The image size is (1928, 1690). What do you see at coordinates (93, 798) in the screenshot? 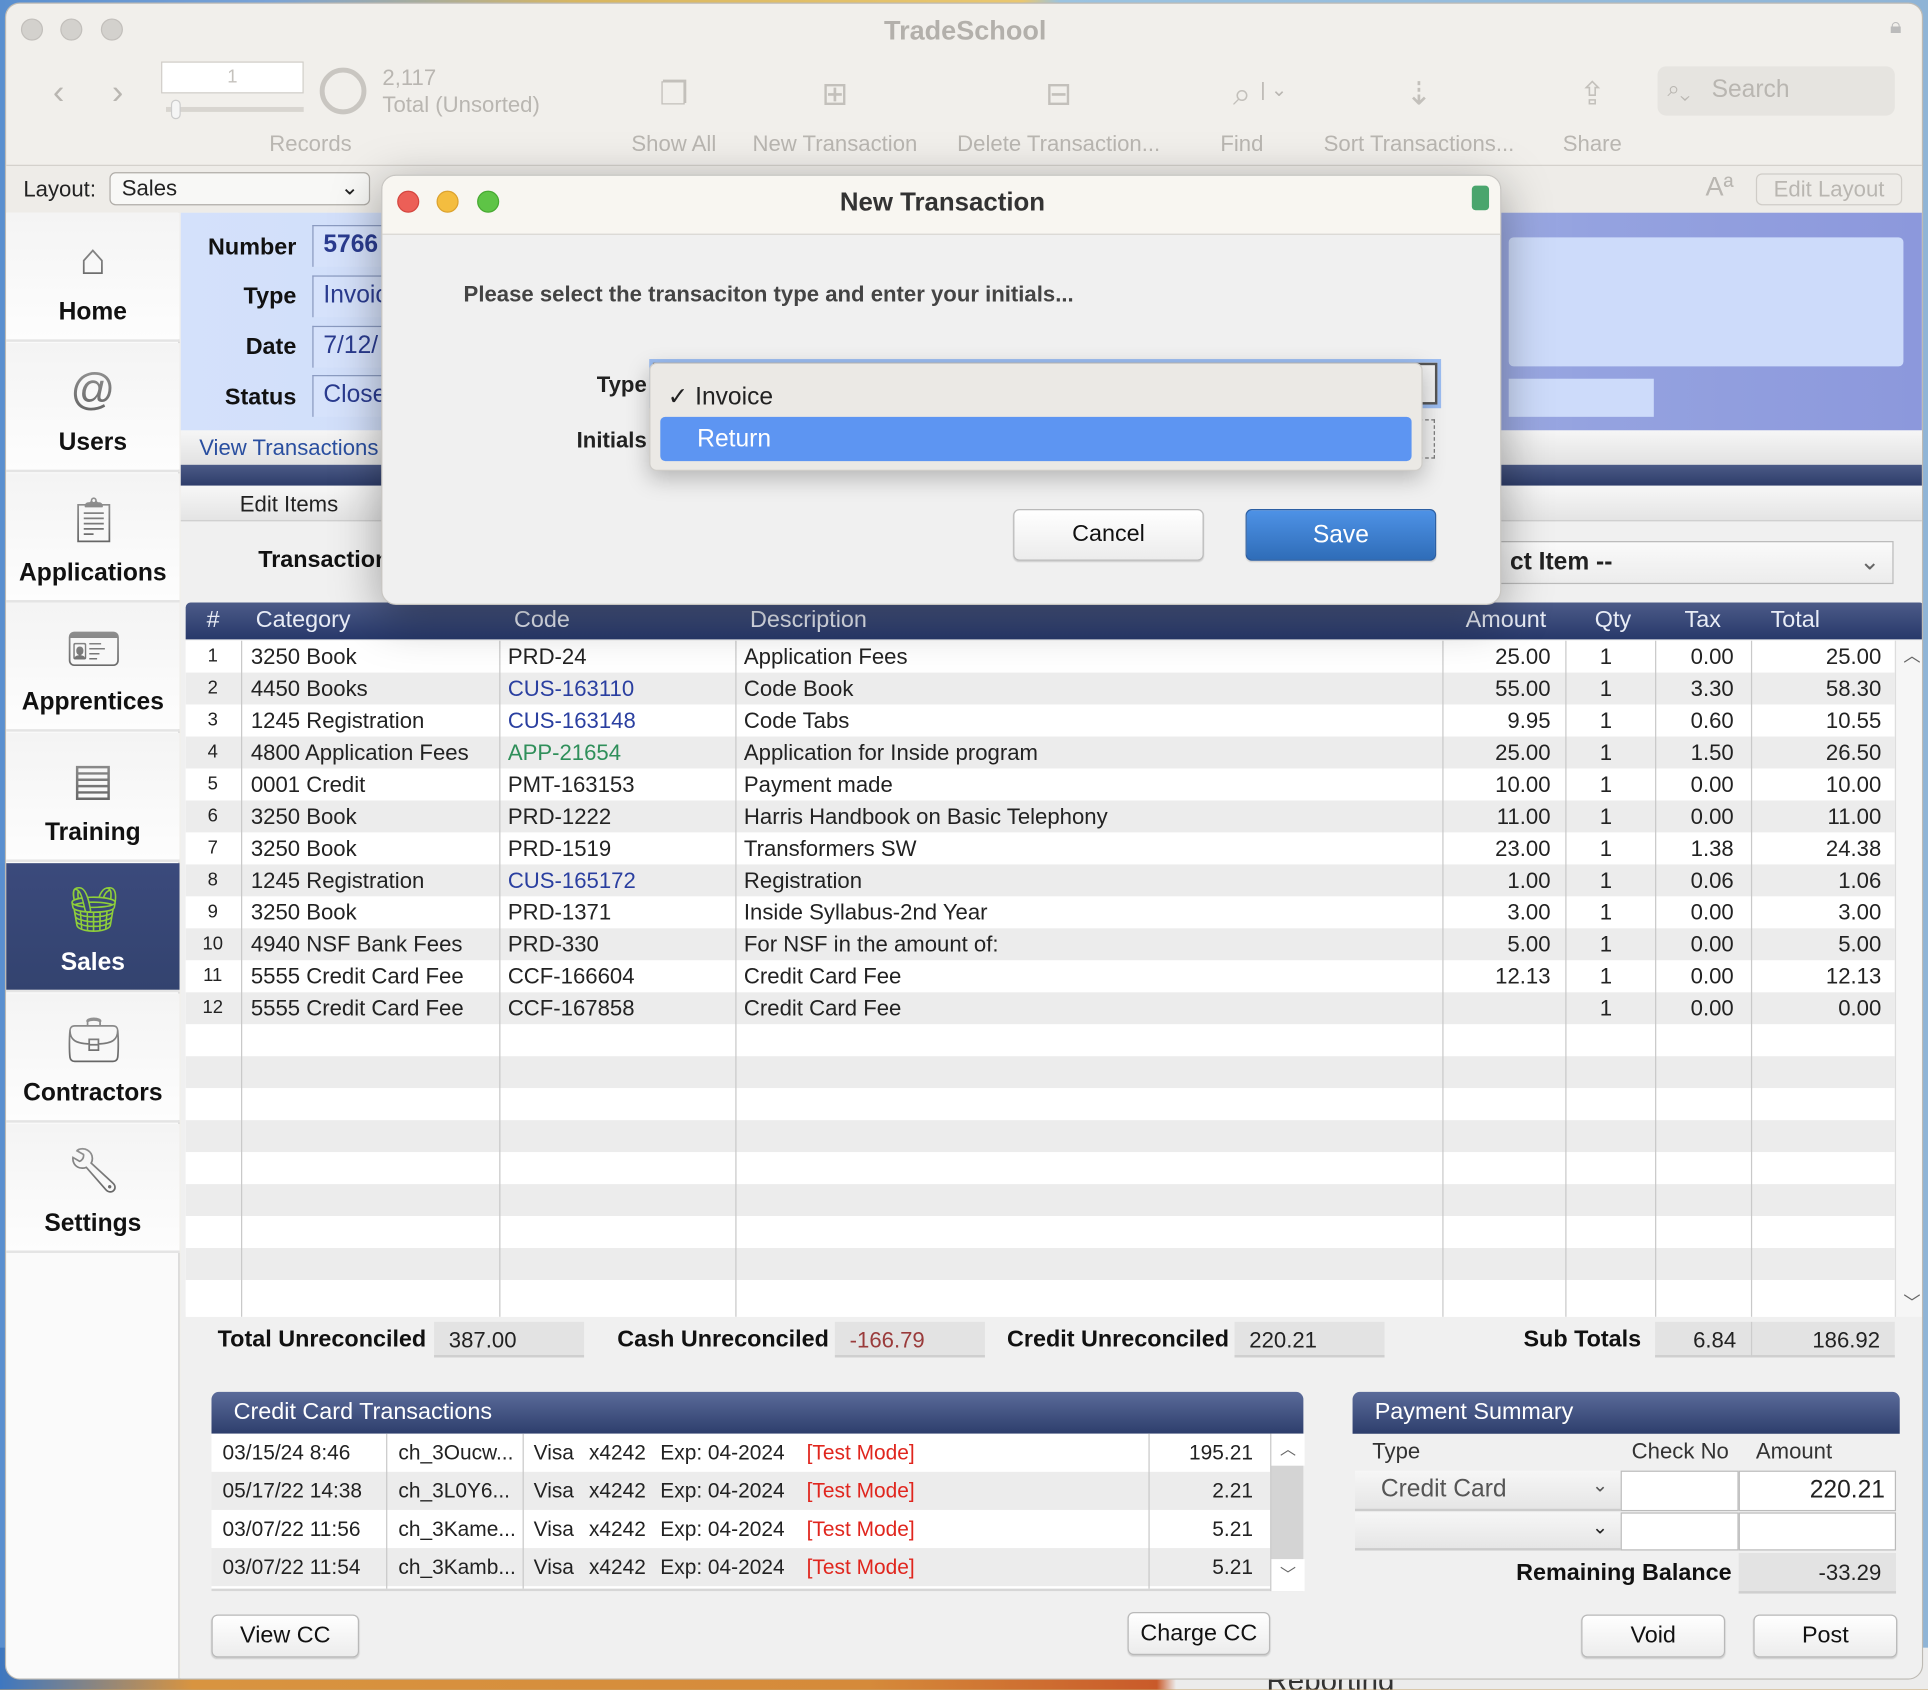
I see `sidebar-item-training: ▤ Training` at bounding box center [93, 798].